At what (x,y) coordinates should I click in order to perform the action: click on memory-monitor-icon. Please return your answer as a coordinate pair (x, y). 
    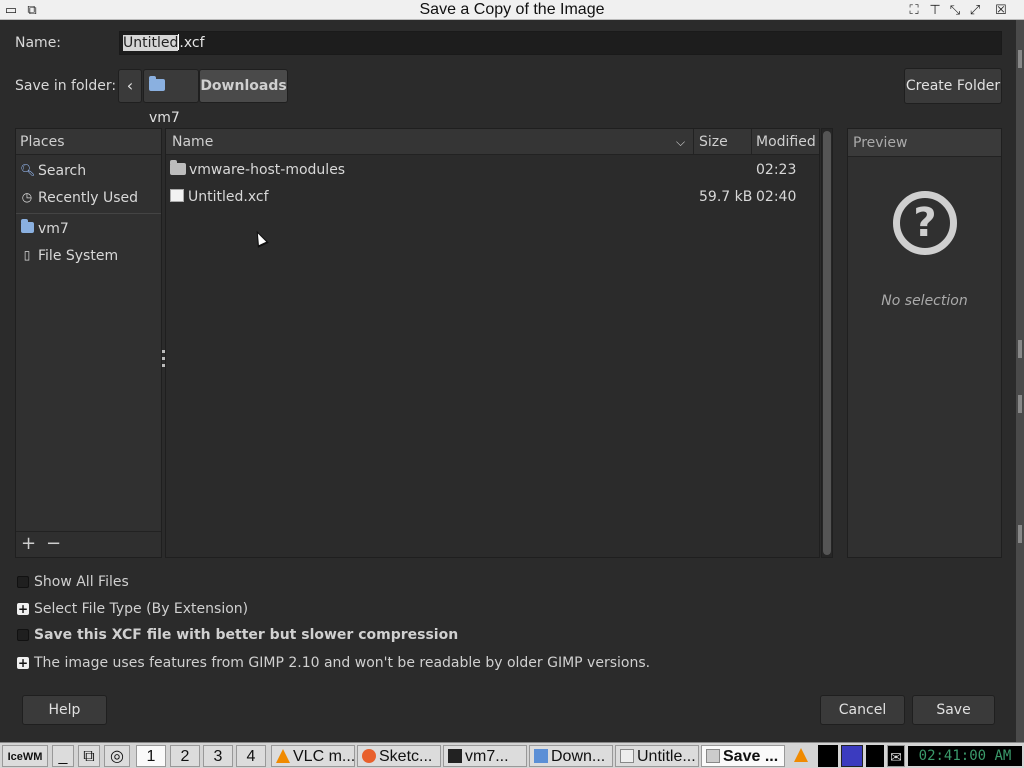
    Looking at the image, I should click on (875, 756).